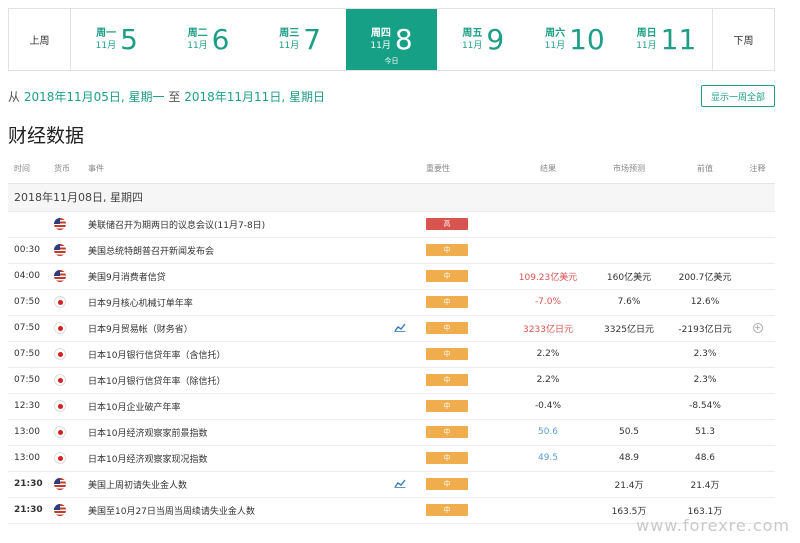  Describe the element at coordinates (46, 136) in the screenshot. I see `page-title: 财经数据` at that location.